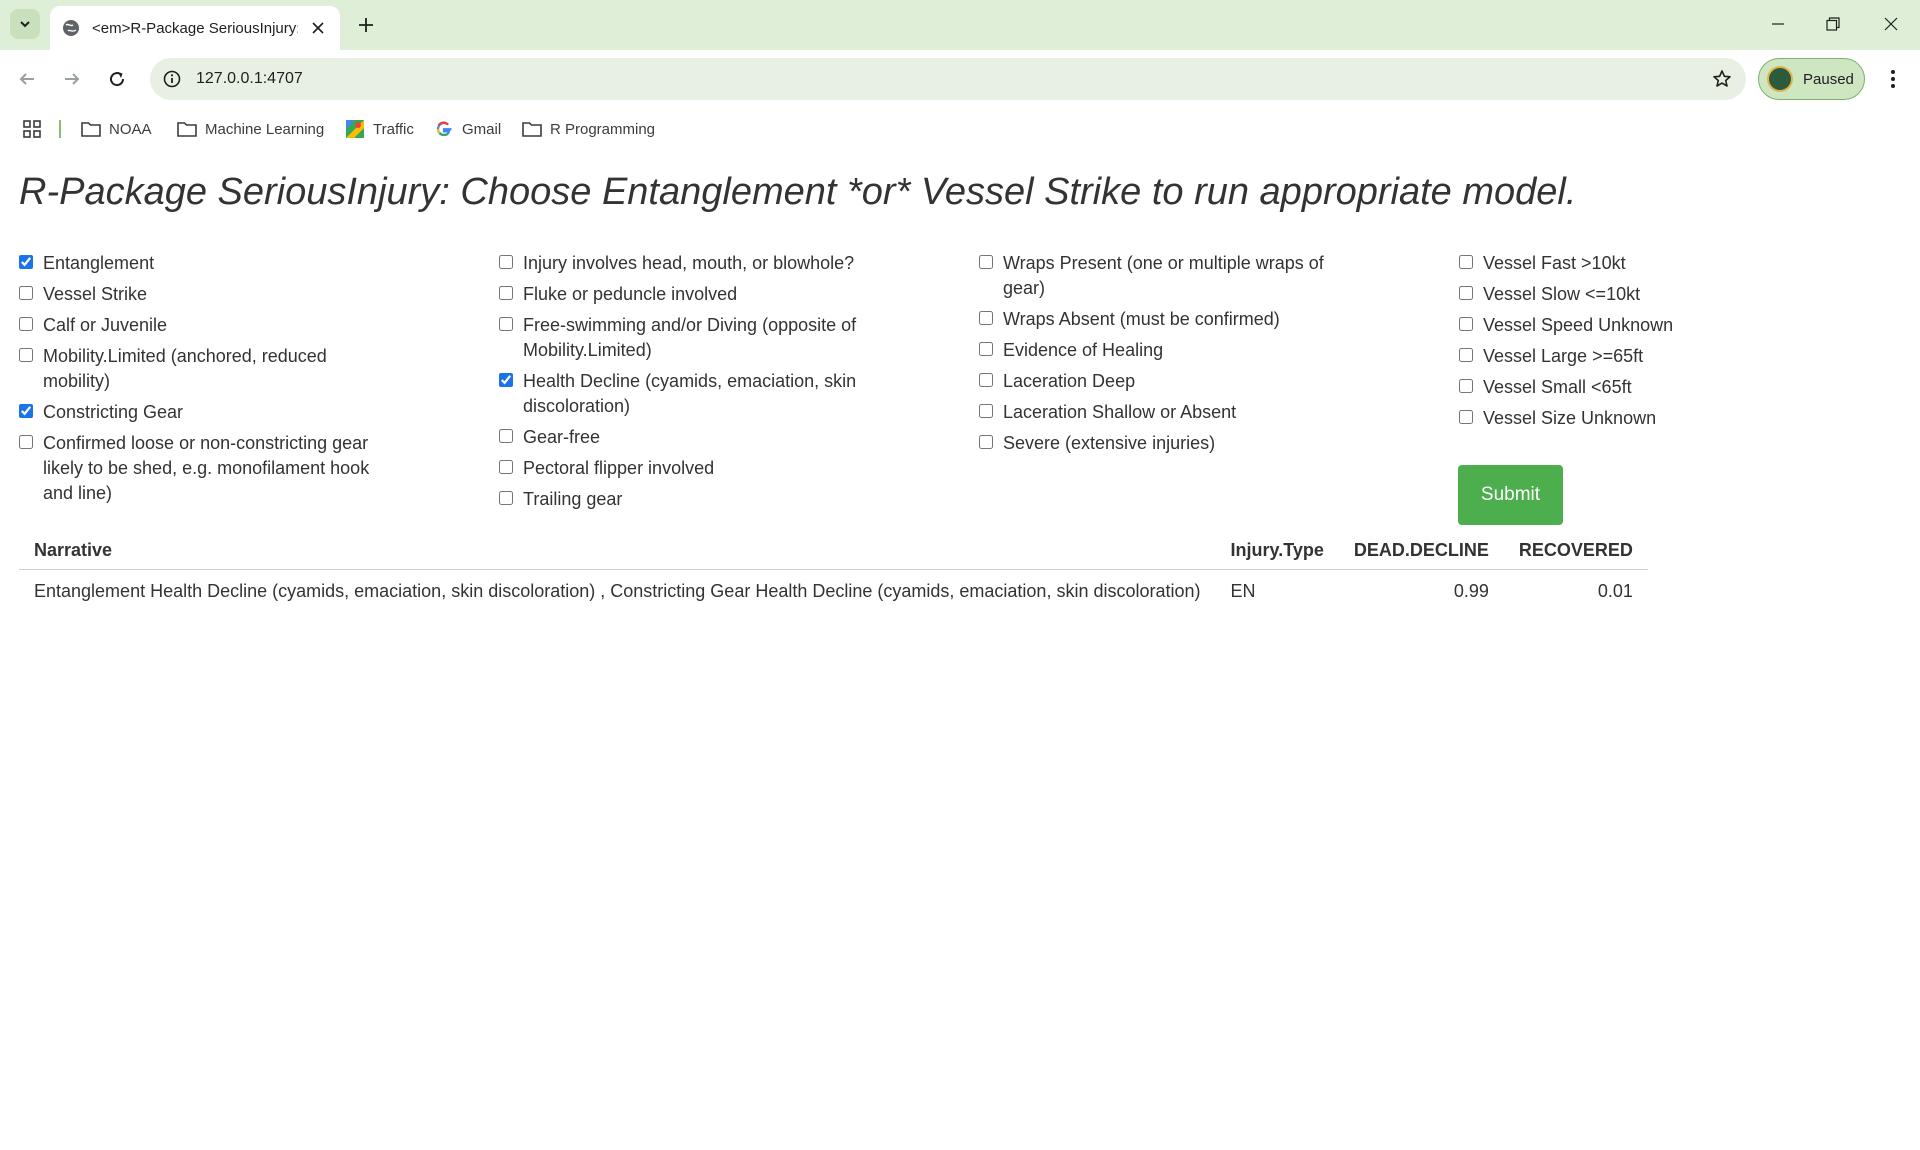  Describe the element at coordinates (1639, 387) in the screenshot. I see `option-vessel-small: Vessel Small <65ft` at that location.